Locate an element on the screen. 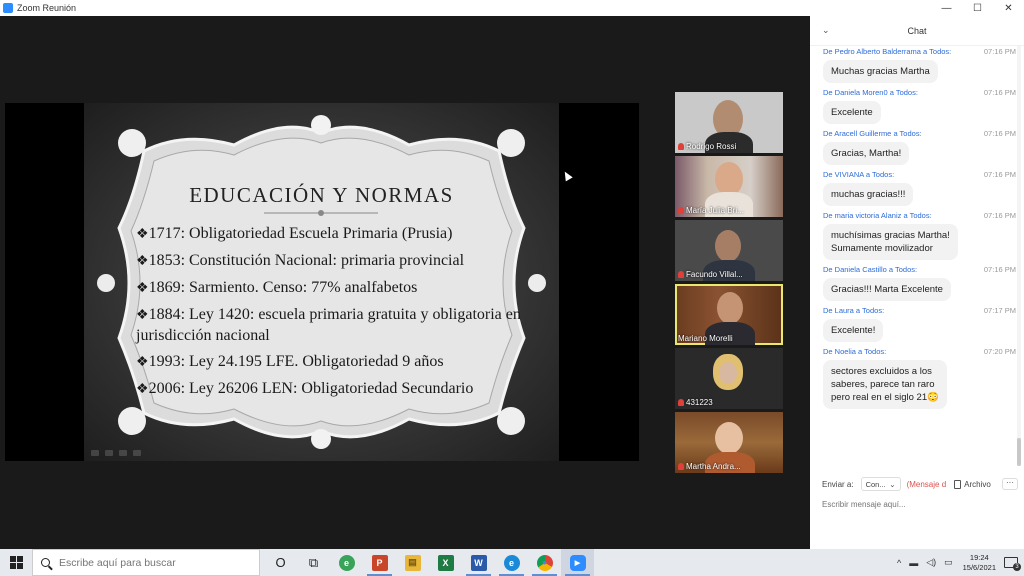  chat-compose-input is located at coordinates (917, 504).